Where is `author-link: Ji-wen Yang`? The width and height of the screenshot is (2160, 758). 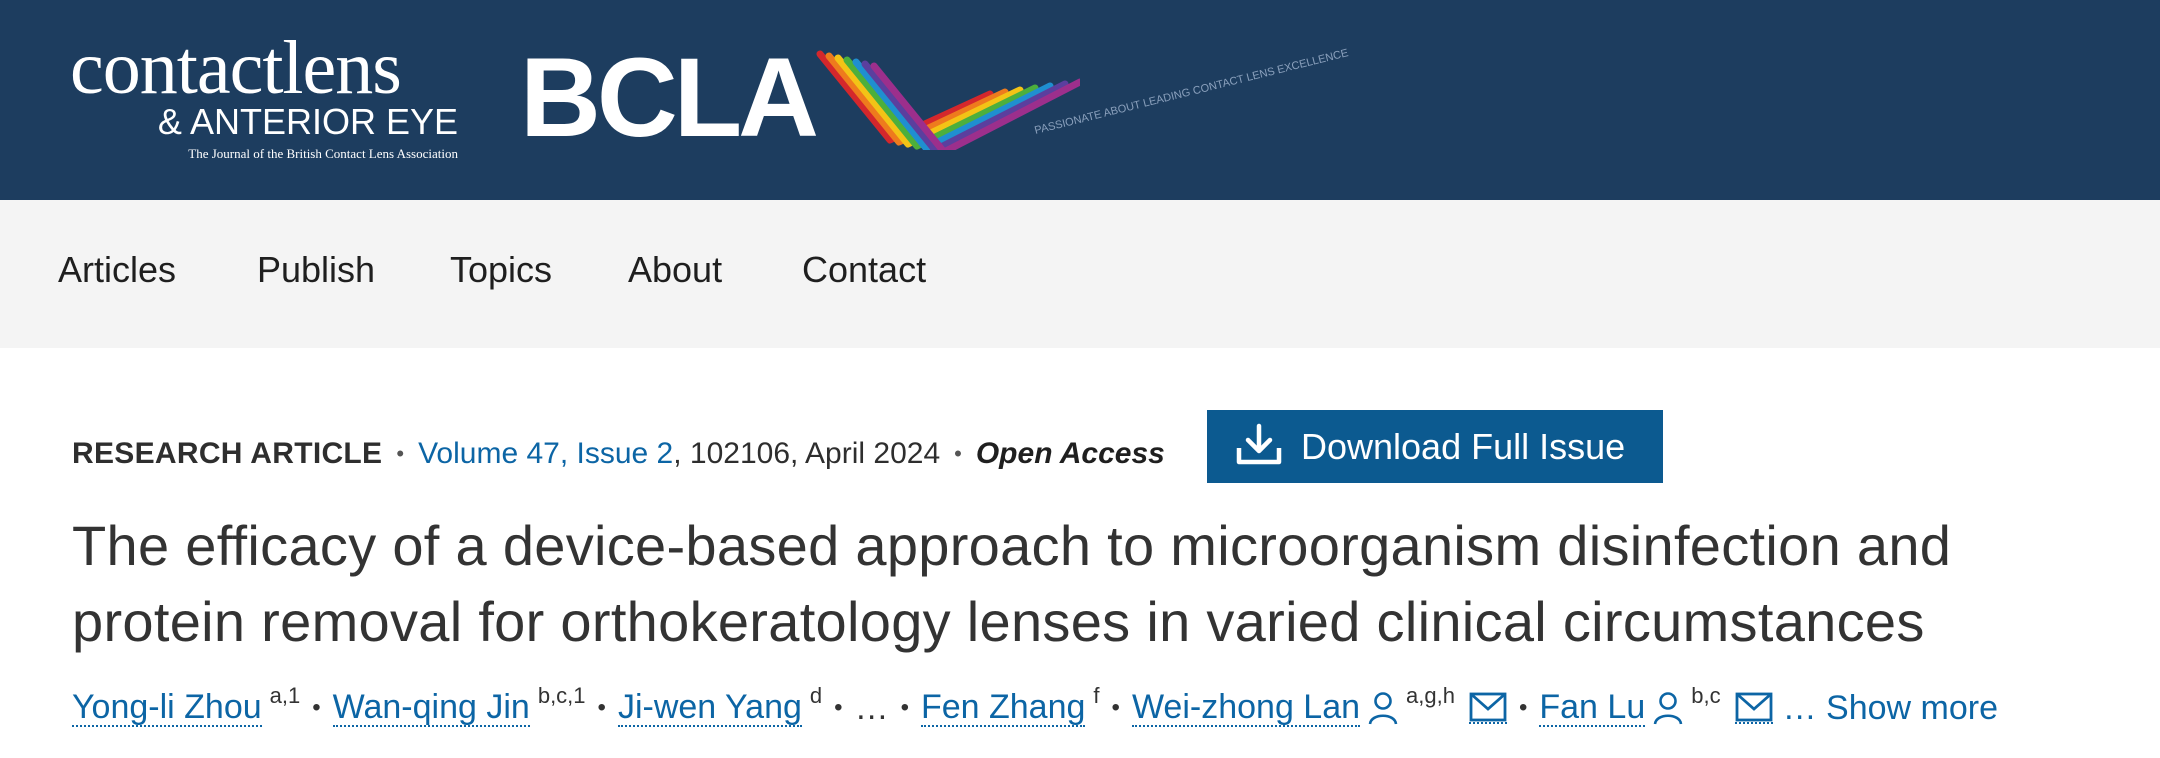
author-link: Ji-wen Yang is located at coordinates (709, 708).